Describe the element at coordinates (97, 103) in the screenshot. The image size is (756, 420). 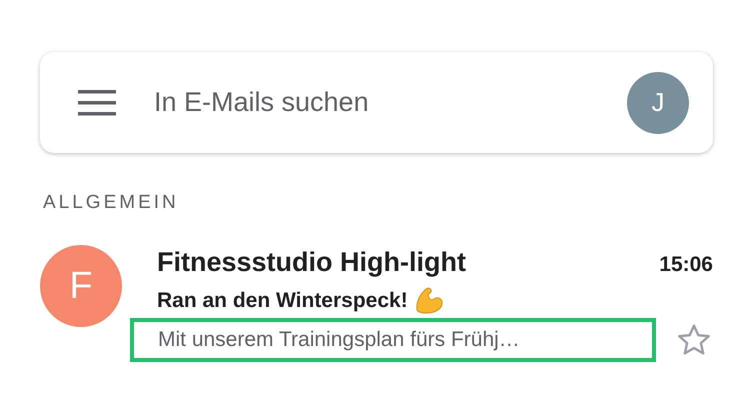
I see `menu-icon` at that location.